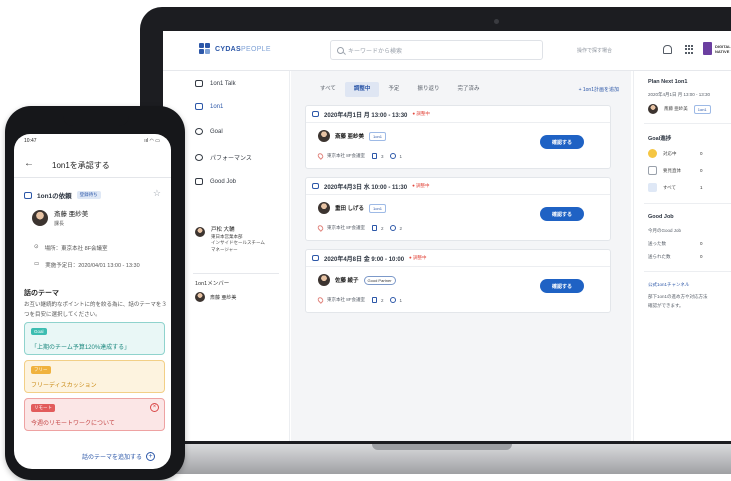 The height and width of the screenshot is (481, 731). Describe the element at coordinates (94, 338) in the screenshot. I see `theme-card-goal: Goal 「上期のチーム予算120%達成する」` at that location.